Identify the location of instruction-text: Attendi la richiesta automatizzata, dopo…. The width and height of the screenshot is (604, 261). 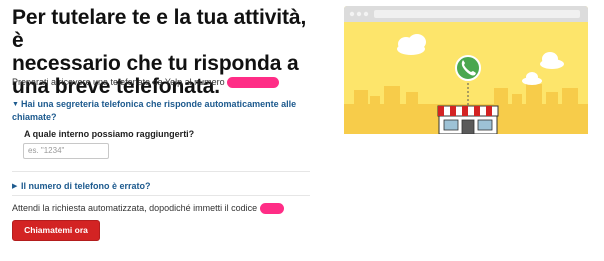
(148, 209).